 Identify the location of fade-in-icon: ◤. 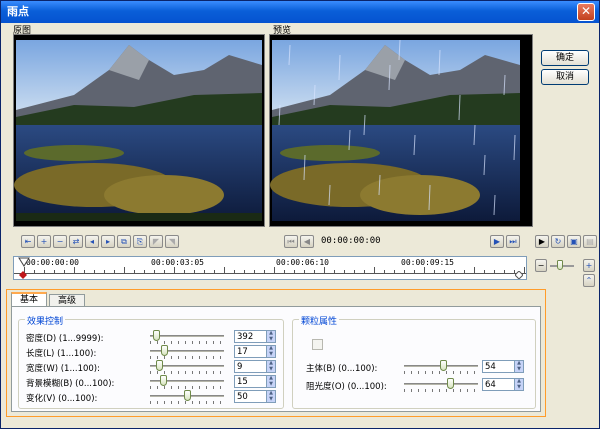
(156, 241).